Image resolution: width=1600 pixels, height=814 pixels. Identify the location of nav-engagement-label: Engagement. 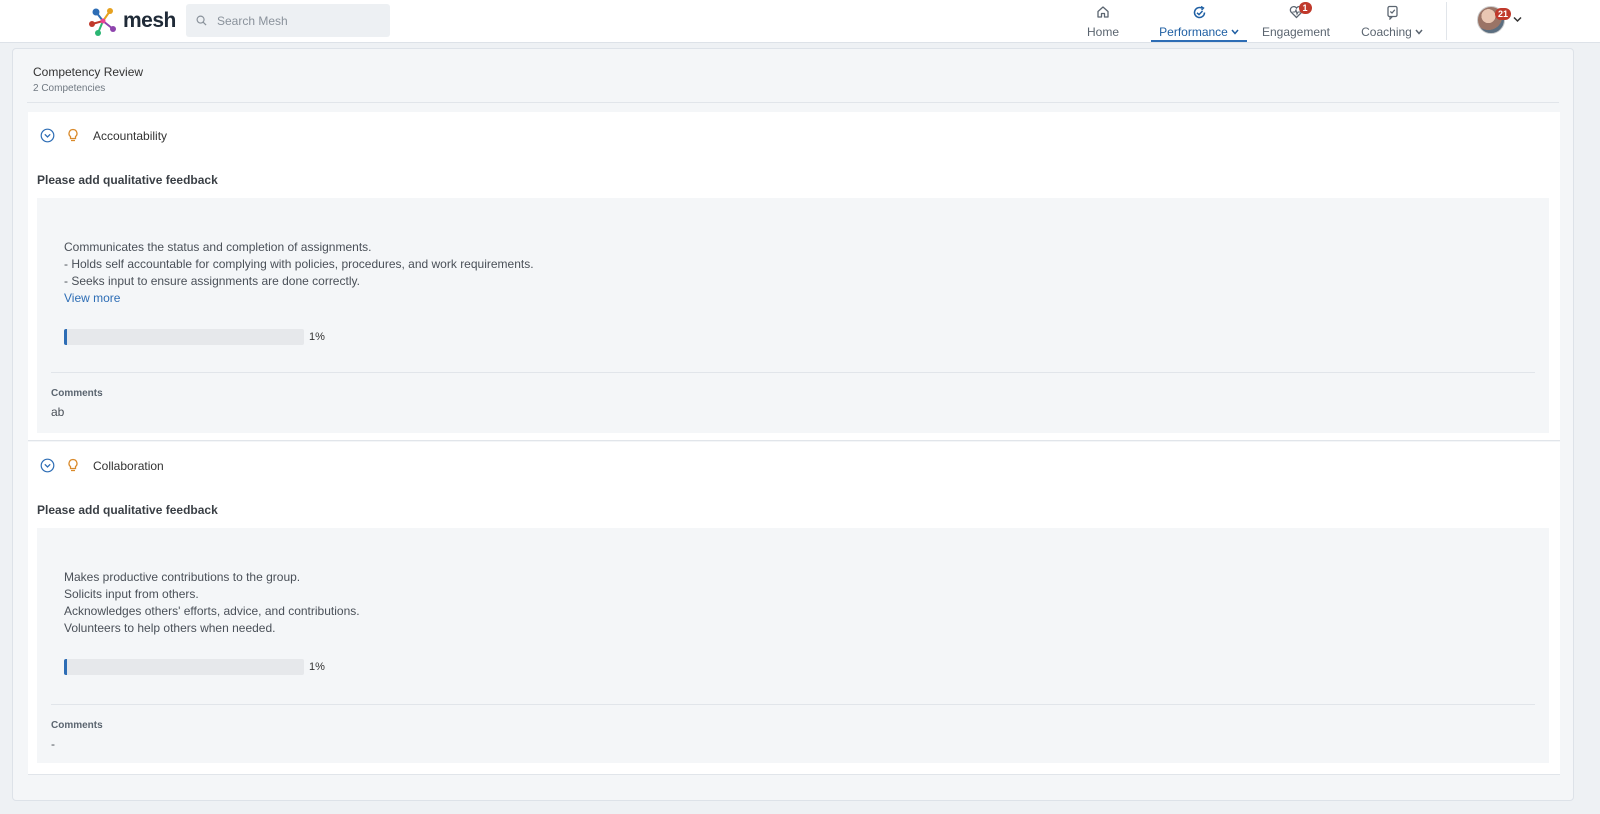
(1296, 32).